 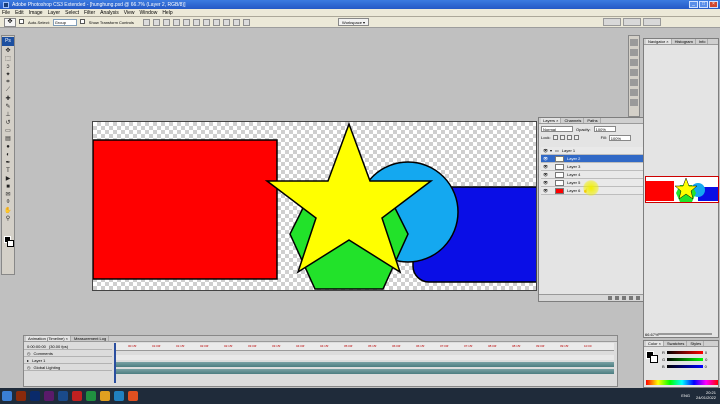 What do you see at coordinates (632, 22) in the screenshot?
I see `tool-presets-well` at bounding box center [632, 22].